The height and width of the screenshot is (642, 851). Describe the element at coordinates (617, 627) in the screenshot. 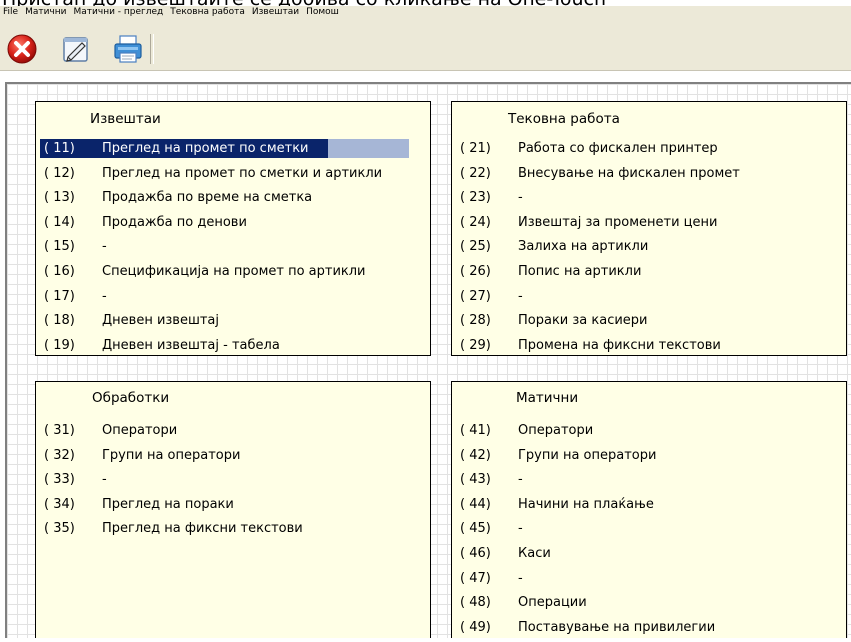

I see `item-label: Поставување на привилегии` at that location.